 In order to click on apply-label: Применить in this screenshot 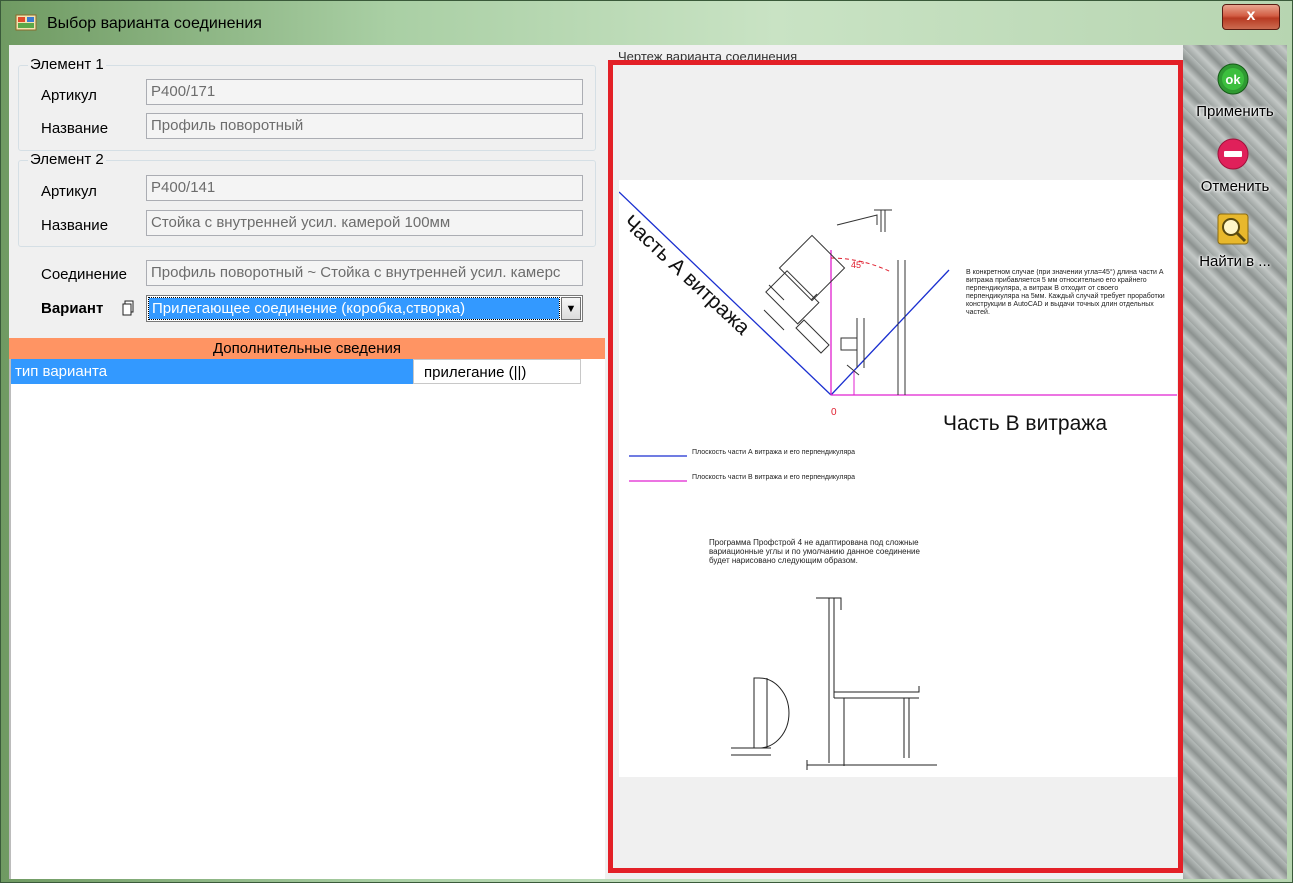, I will do `click(1235, 111)`.